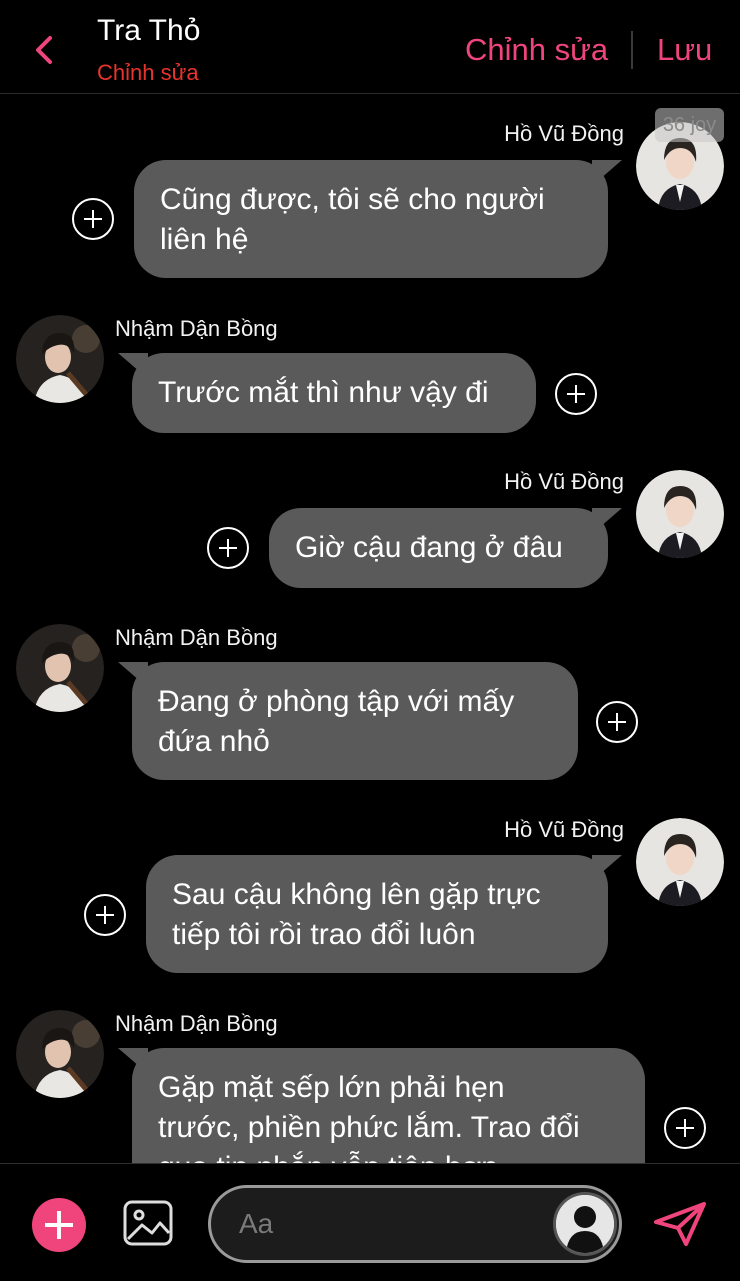 This screenshot has height=1281, width=740. I want to click on send-icon, so click(680, 1224).